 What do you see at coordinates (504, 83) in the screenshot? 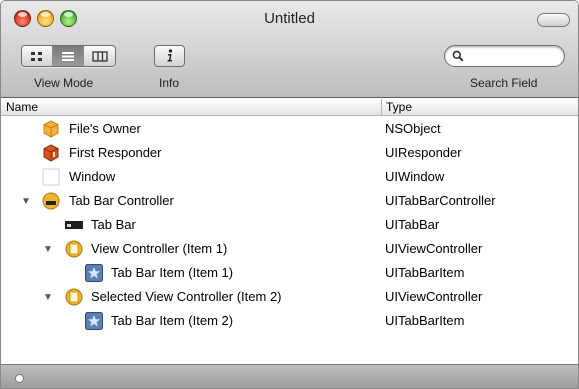
I see `search-field-label: Search Field` at bounding box center [504, 83].